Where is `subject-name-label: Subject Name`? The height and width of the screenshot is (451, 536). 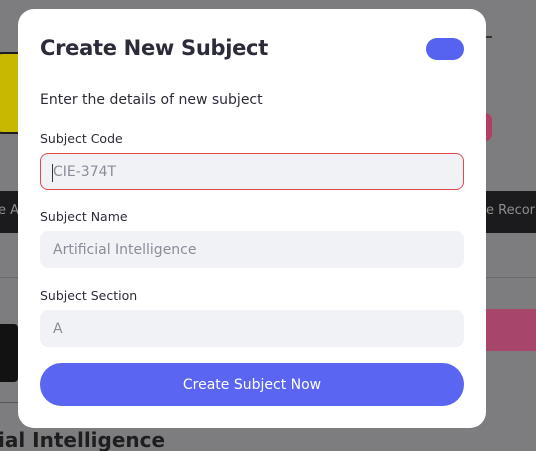 subject-name-label: Subject Name is located at coordinates (84, 216).